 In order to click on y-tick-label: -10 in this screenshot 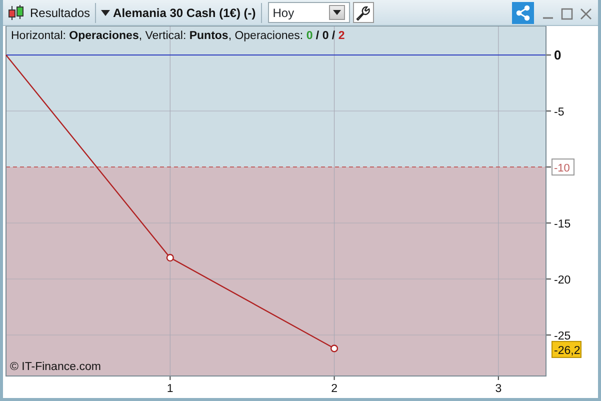, I will do `click(562, 168)`.